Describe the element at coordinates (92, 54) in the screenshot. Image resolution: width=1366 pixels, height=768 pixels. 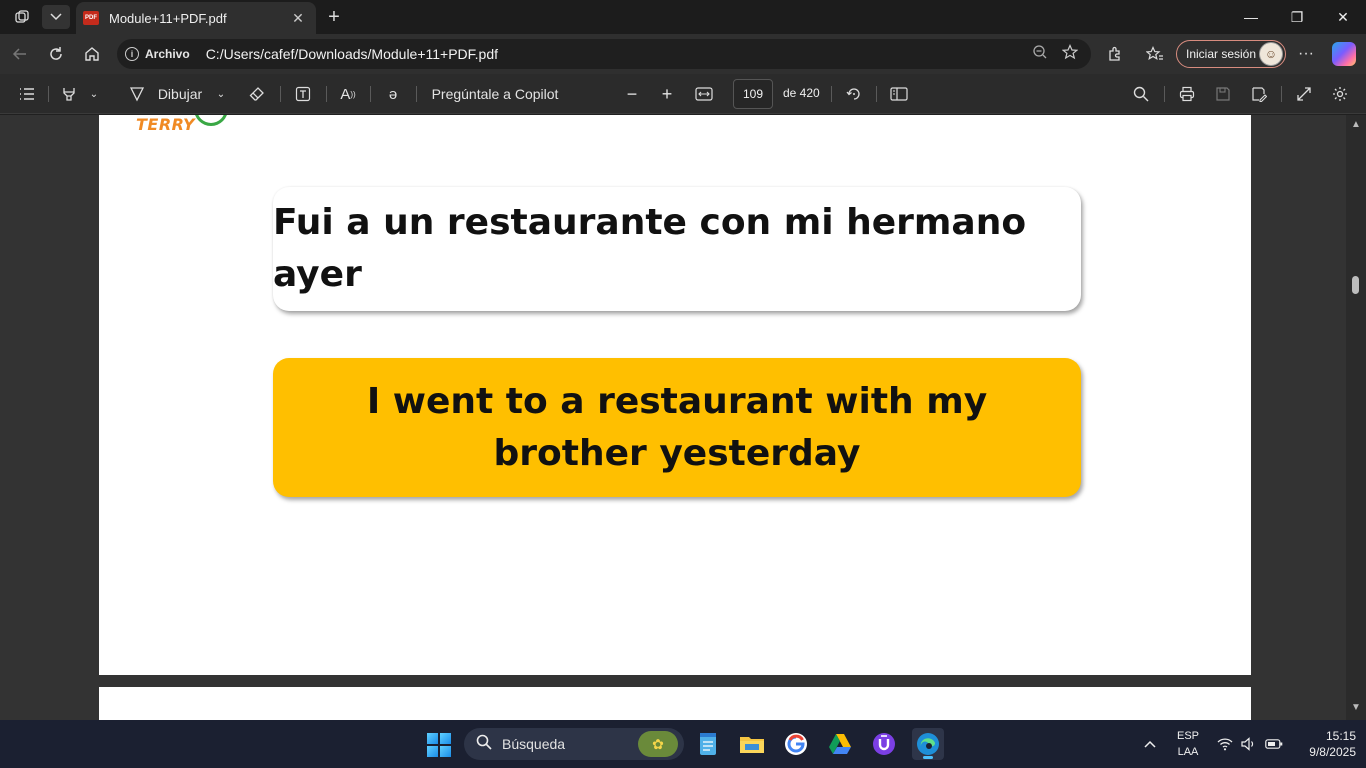
I see `home-icon` at that location.